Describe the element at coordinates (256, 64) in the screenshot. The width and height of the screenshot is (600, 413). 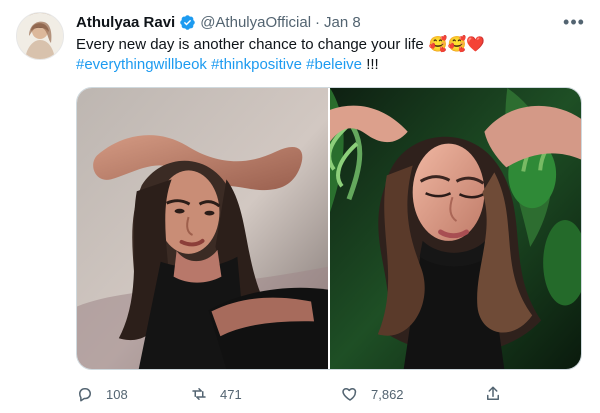
I see `hashtag-thinkpositive: #thinkpositive` at that location.